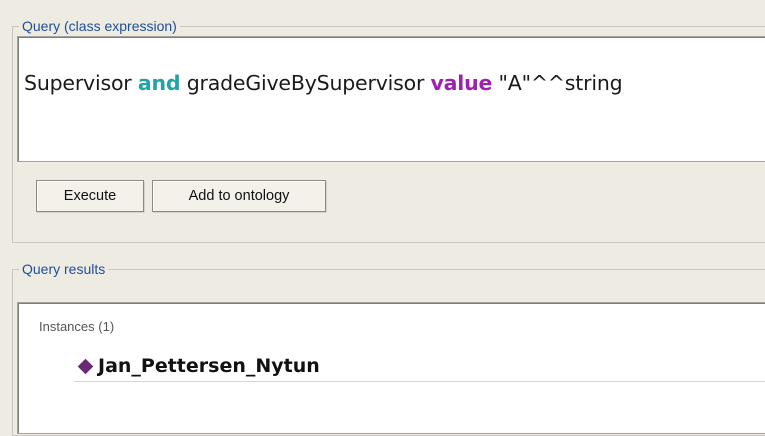 The width and height of the screenshot is (765, 436). Describe the element at coordinates (461, 83) in the screenshot. I see `keyword-value: value` at that location.